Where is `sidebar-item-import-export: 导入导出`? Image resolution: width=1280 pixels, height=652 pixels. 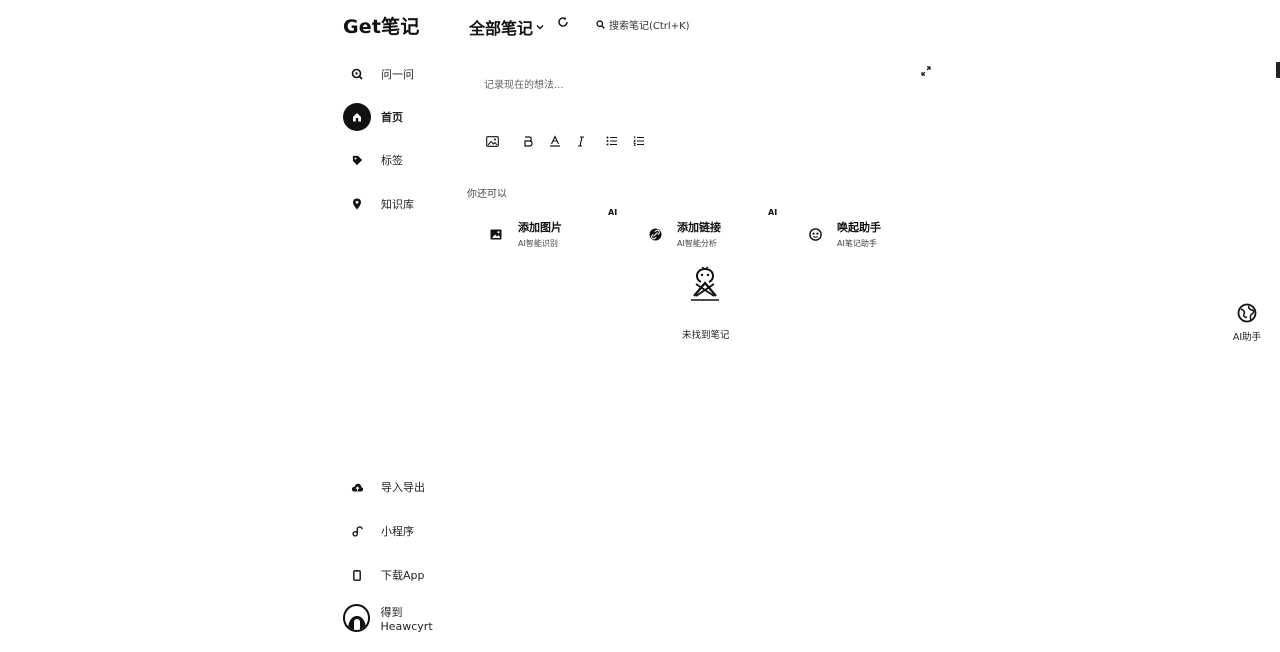 sidebar-item-import-export: 导入导出 is located at coordinates (398, 487).